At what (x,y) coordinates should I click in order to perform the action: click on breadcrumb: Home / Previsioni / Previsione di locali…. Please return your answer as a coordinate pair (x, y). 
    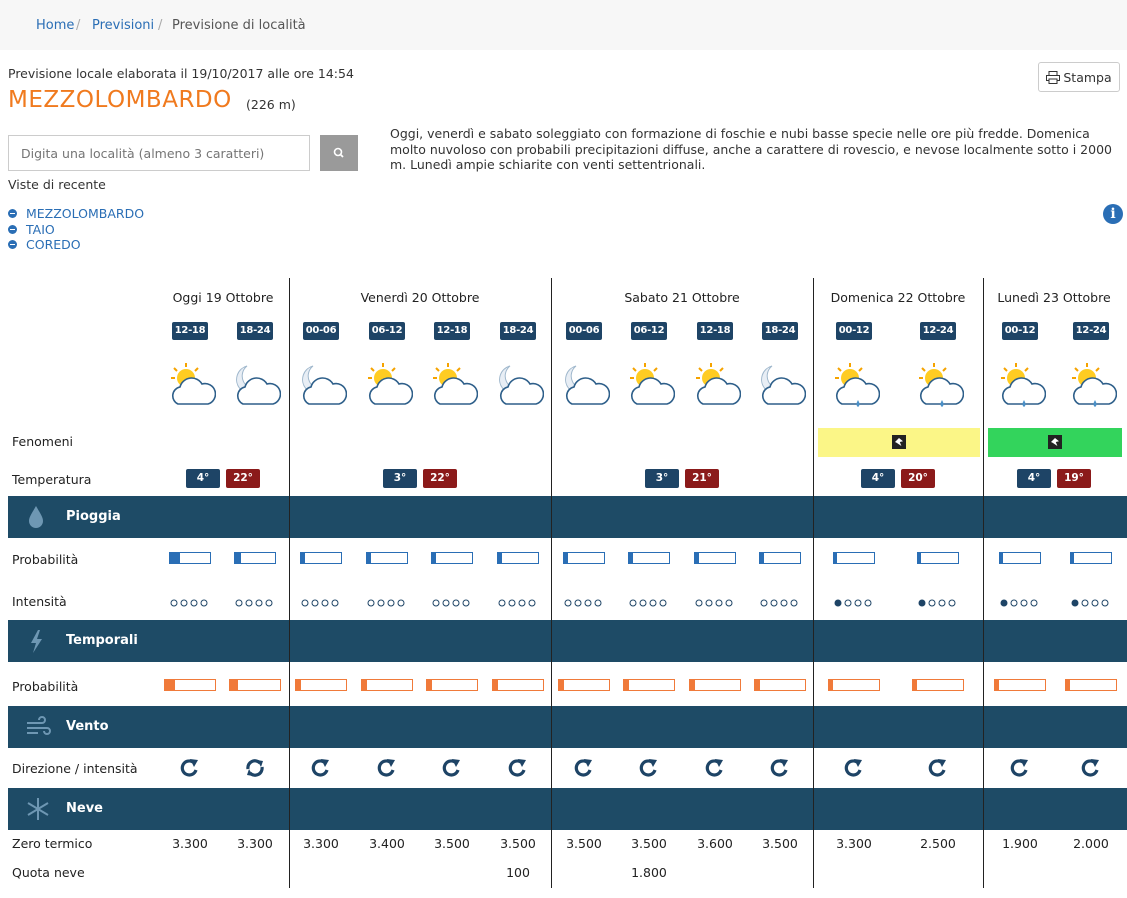
    Looking at the image, I should click on (563, 25).